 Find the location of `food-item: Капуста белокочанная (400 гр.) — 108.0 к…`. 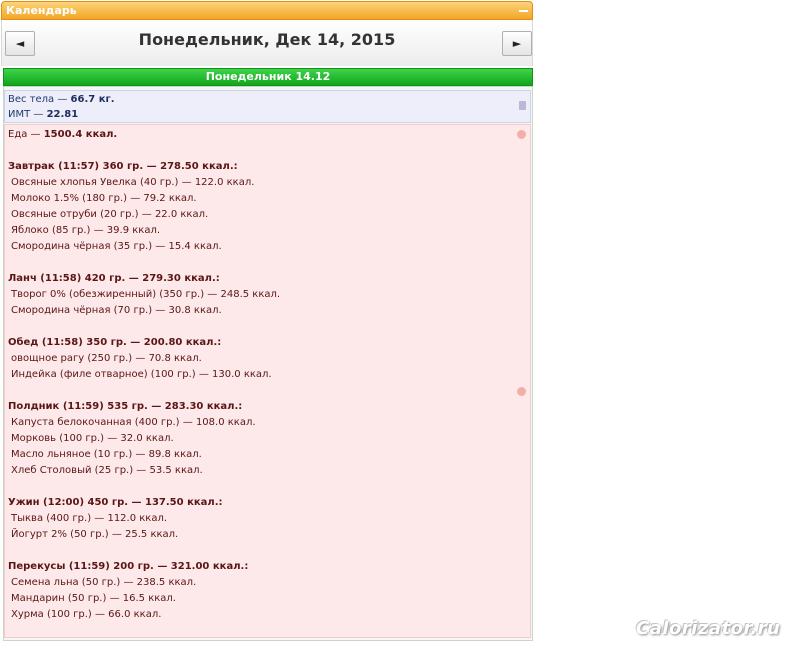

food-item: Капуста белокочанная (400 гр.) — 108.0 к… is located at coordinates (133, 422).